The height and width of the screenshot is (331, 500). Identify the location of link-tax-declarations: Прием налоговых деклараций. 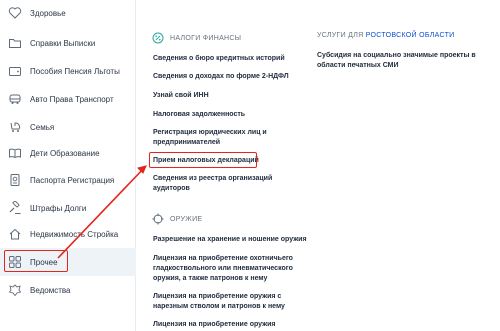
(206, 161).